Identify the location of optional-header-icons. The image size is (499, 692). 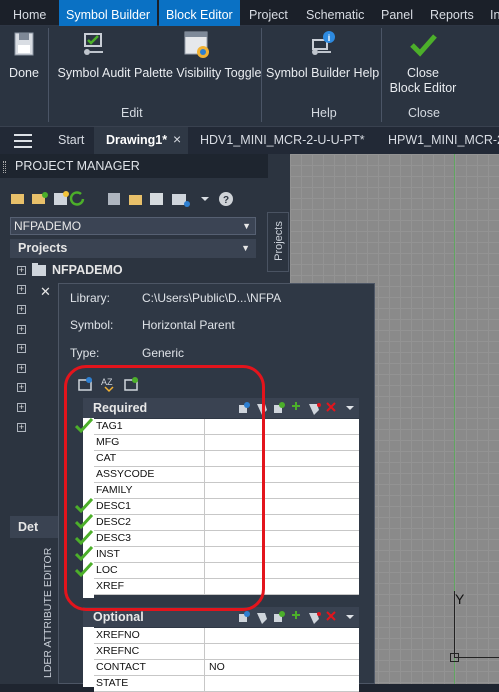
(297, 617).